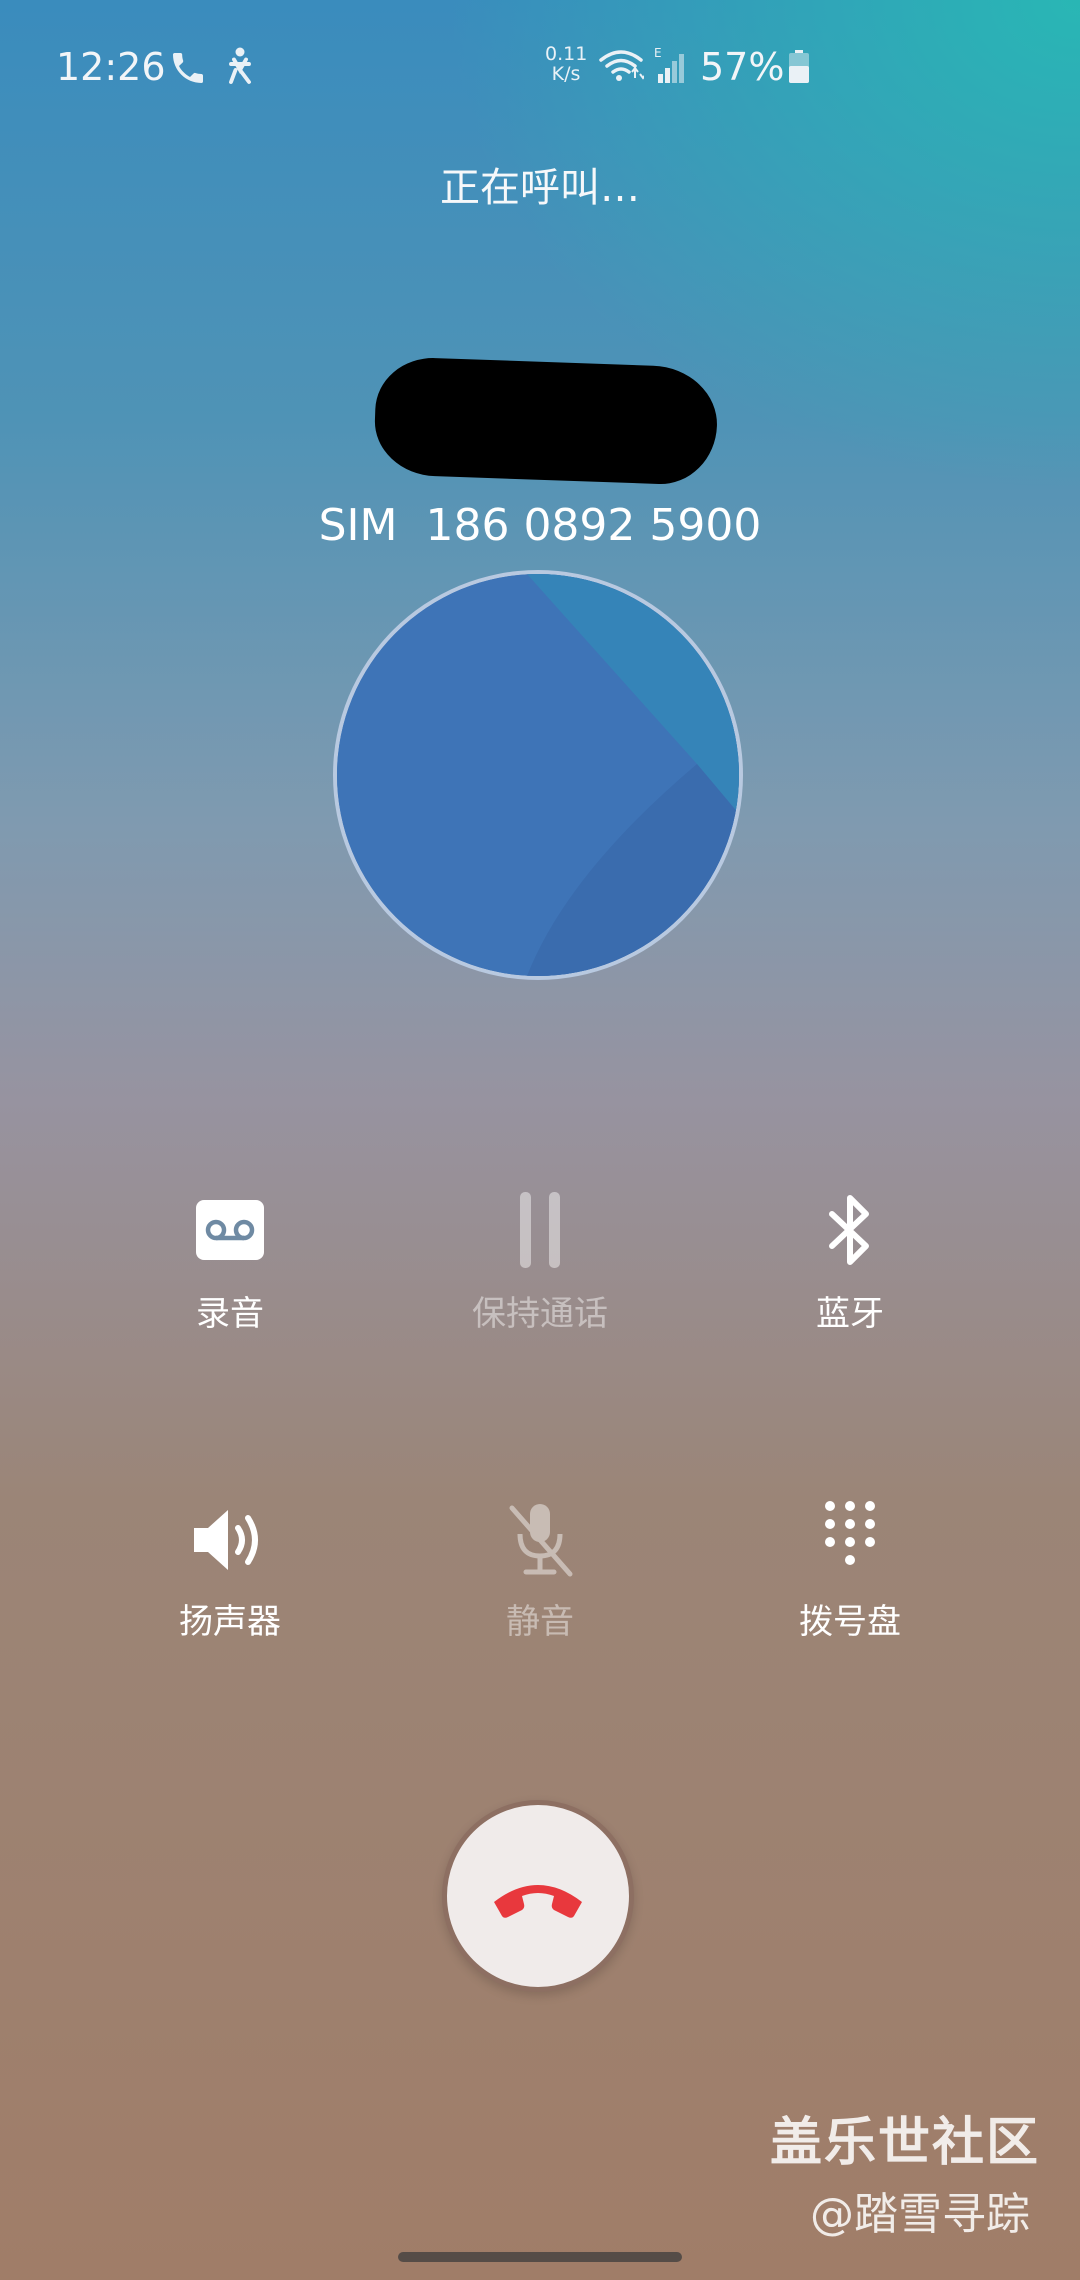  What do you see at coordinates (621, 65) in the screenshot?
I see `wifi-icon` at bounding box center [621, 65].